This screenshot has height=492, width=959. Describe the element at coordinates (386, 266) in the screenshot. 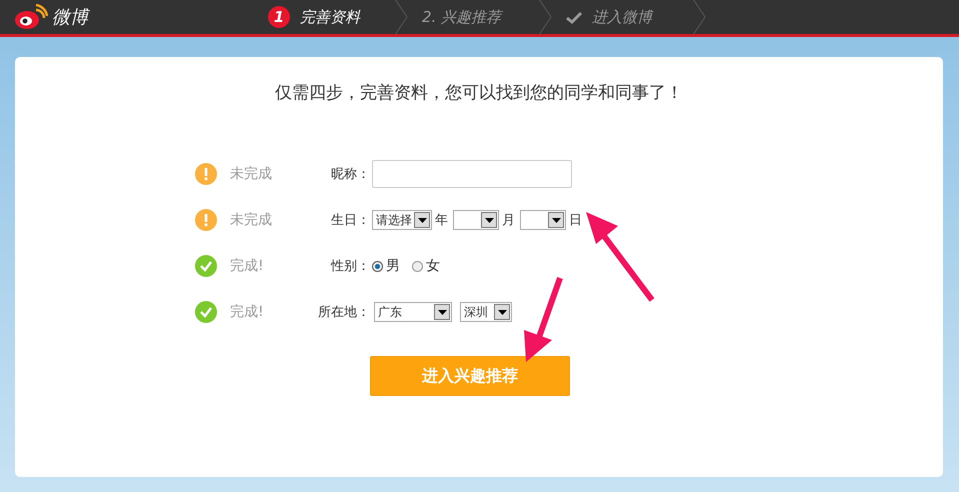

I see `radio-option: 男` at that location.